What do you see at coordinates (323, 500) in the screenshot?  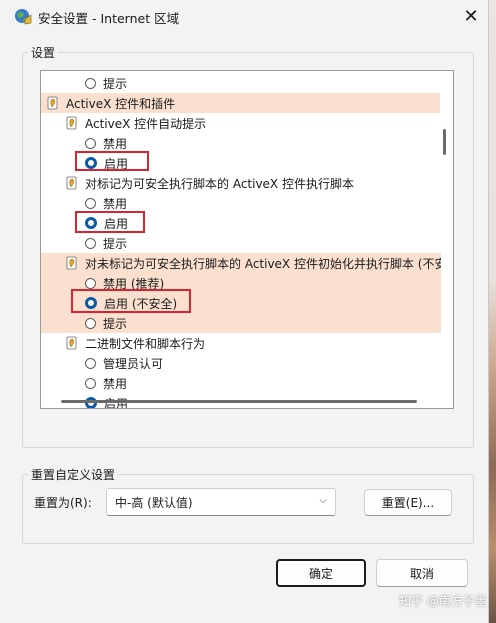 I see `chevron-down-icon: ⌵` at bounding box center [323, 500].